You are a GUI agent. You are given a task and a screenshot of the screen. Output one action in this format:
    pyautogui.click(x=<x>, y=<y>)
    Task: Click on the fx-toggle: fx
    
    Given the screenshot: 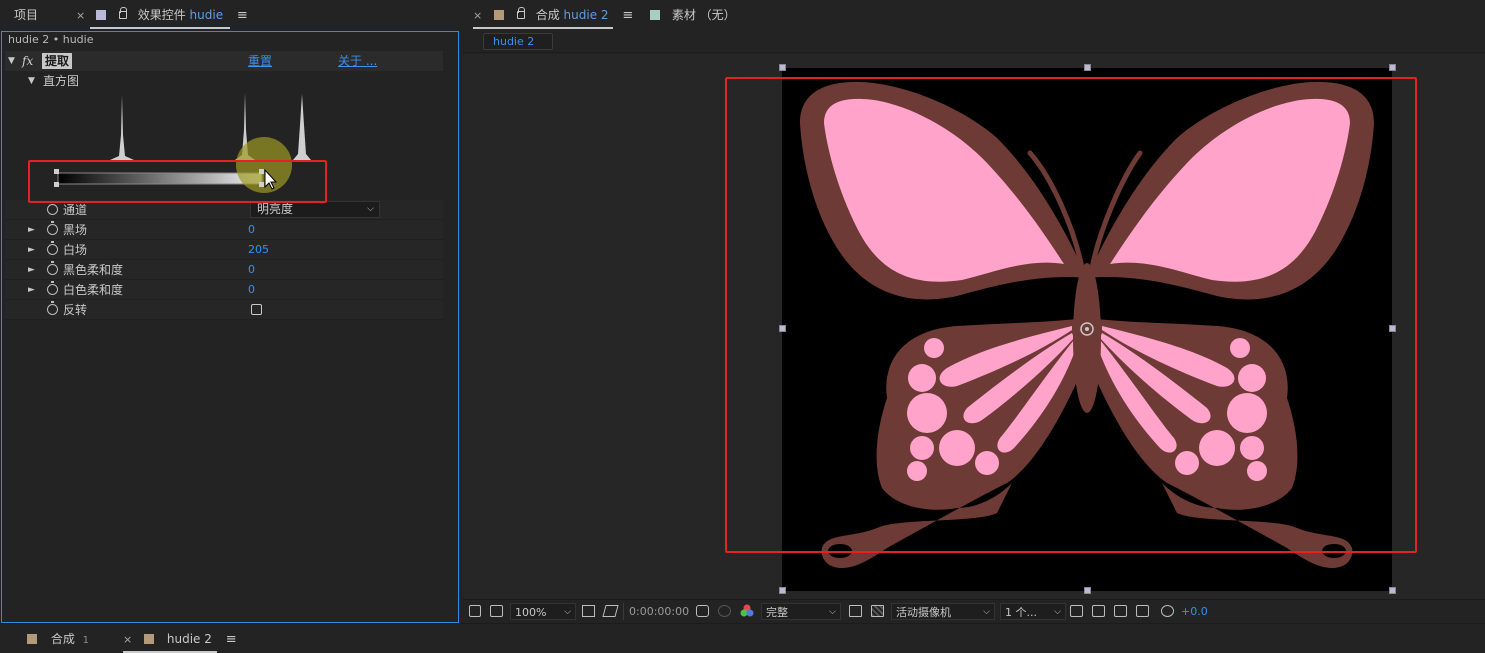 What is the action you would take?
    pyautogui.click(x=27, y=61)
    